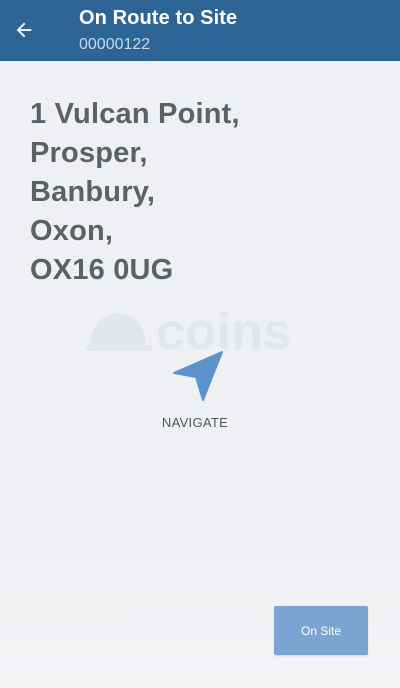  I want to click on job-number: 00000122, so click(115, 44).